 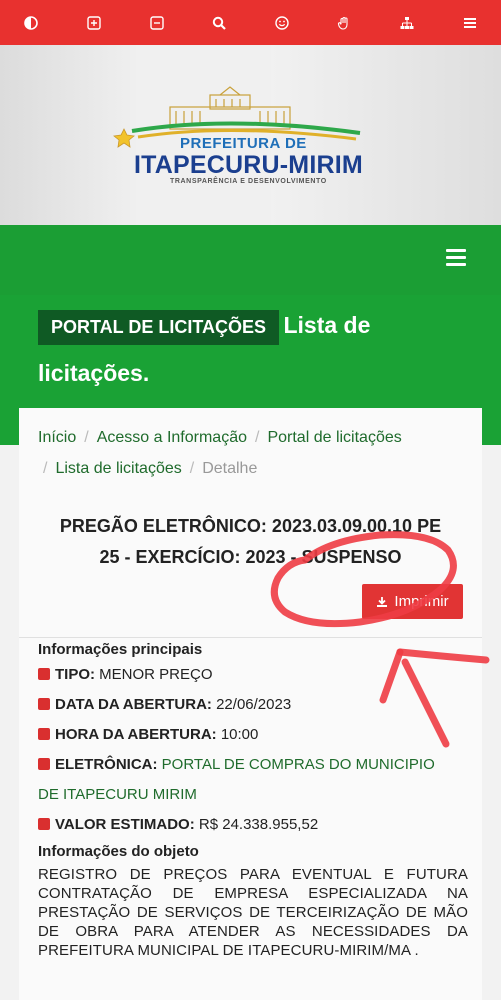 What do you see at coordinates (219, 22) in the screenshot?
I see `search-icon` at bounding box center [219, 22].